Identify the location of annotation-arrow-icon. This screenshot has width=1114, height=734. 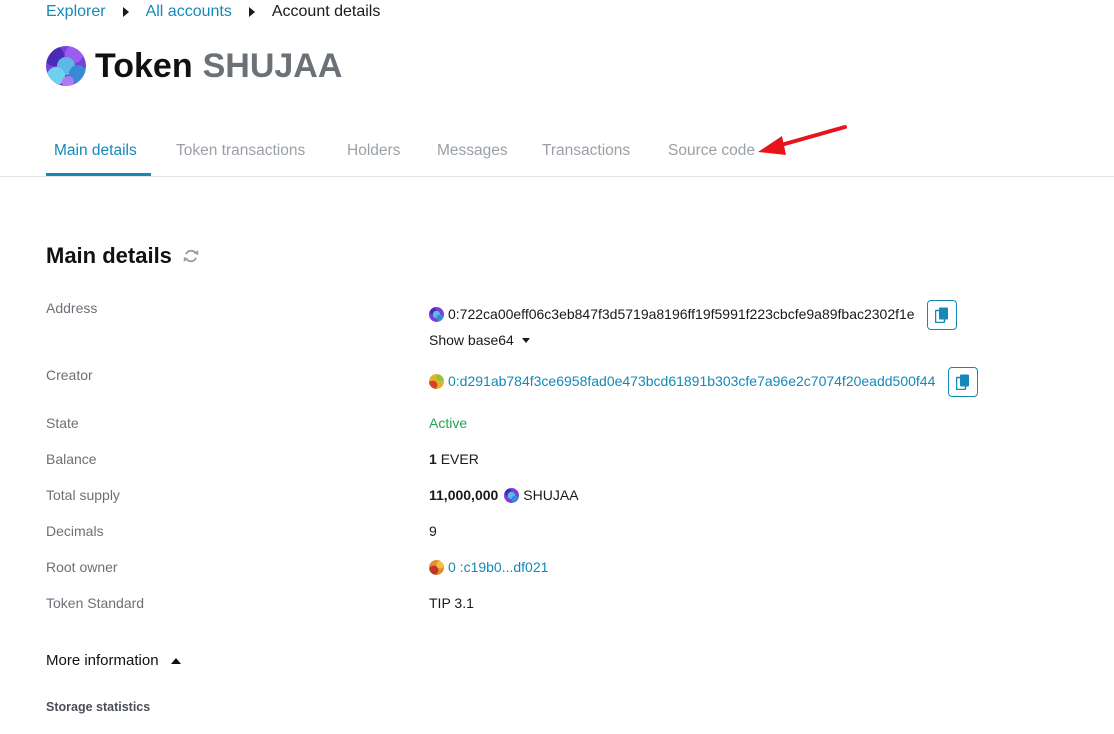
(802, 140).